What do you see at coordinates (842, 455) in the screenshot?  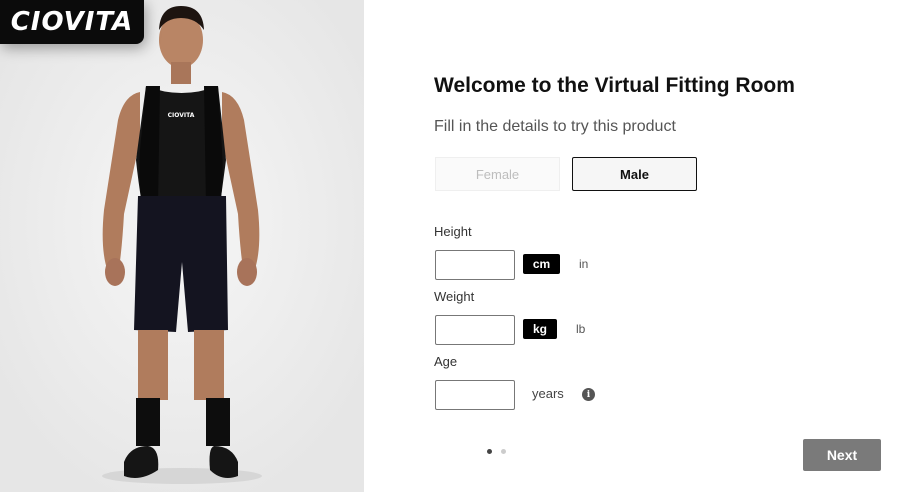 I see `next-button: Next` at bounding box center [842, 455].